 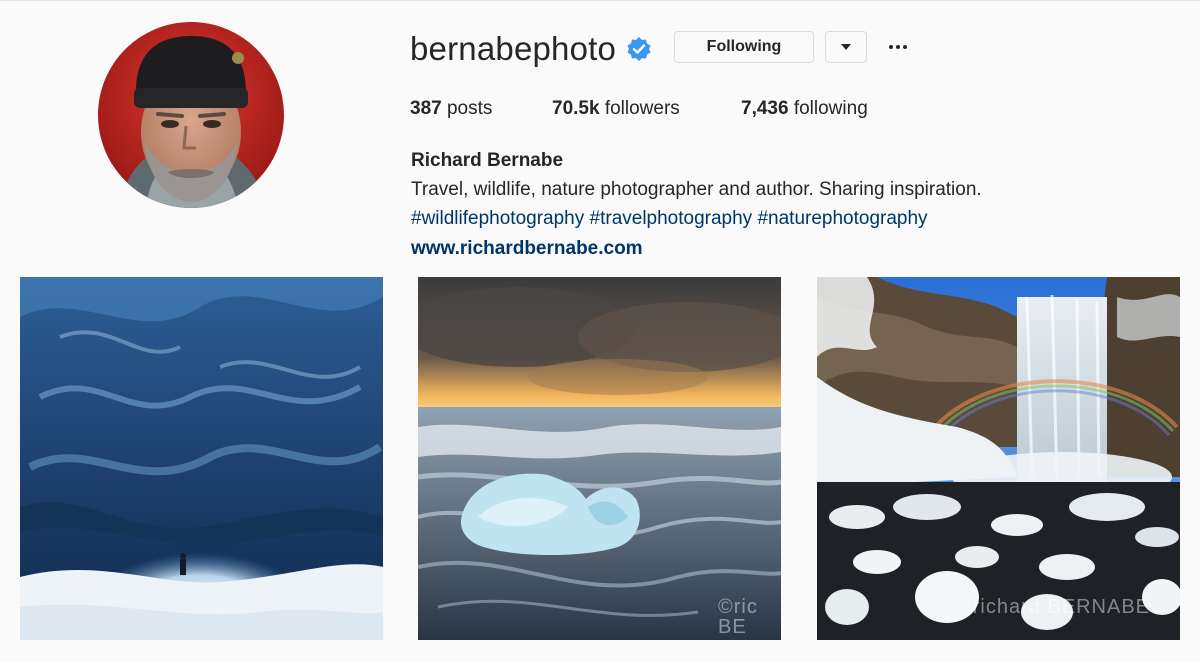 What do you see at coordinates (527, 249) in the screenshot?
I see `profile-website-link: www.richardbernabe.com` at bounding box center [527, 249].